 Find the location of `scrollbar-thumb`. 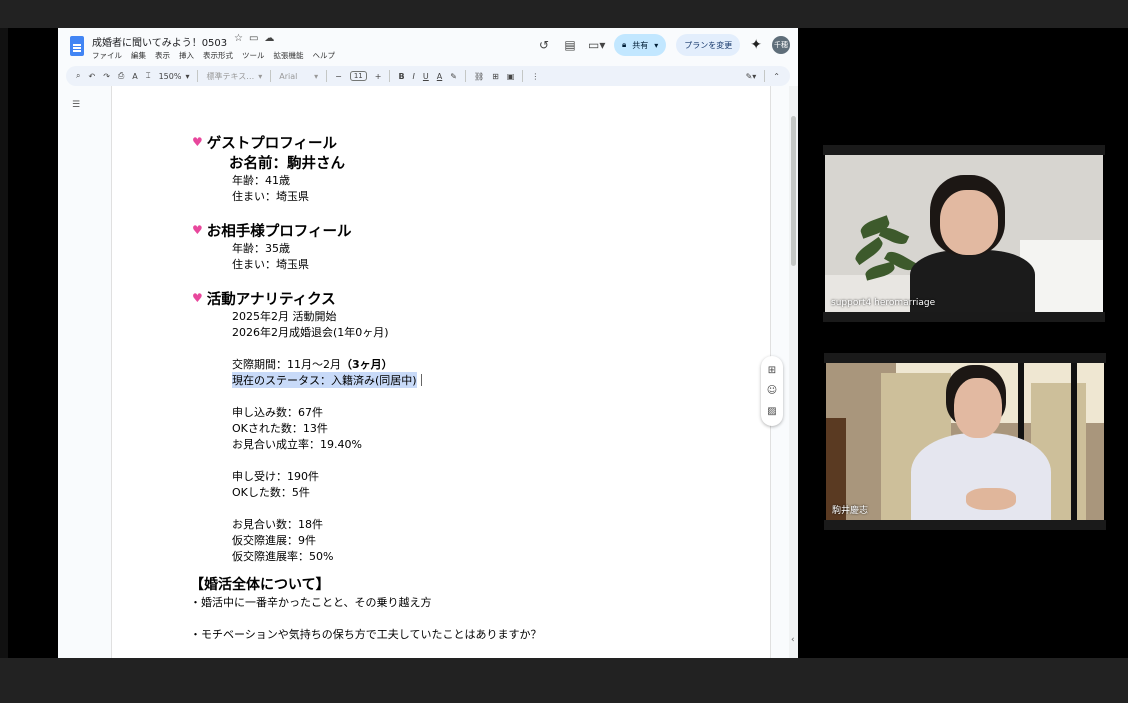

scrollbar-thumb is located at coordinates (793, 191).